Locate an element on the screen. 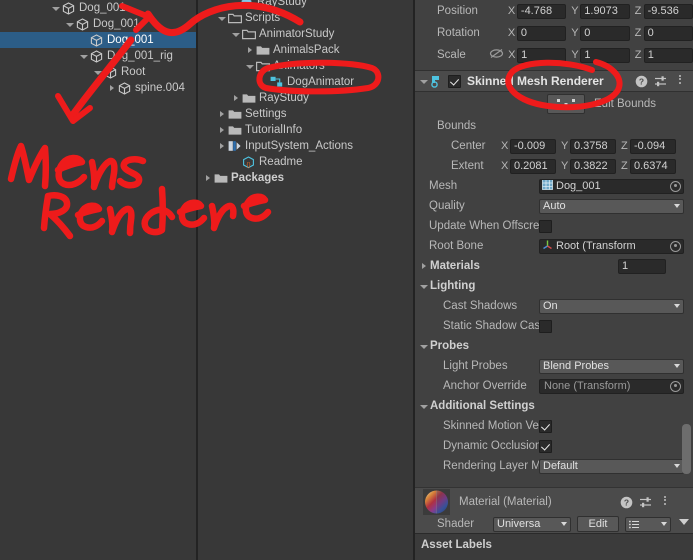 The image size is (693, 560). root-bone-row: Root Bone Root (Transform is located at coordinates (554, 246).